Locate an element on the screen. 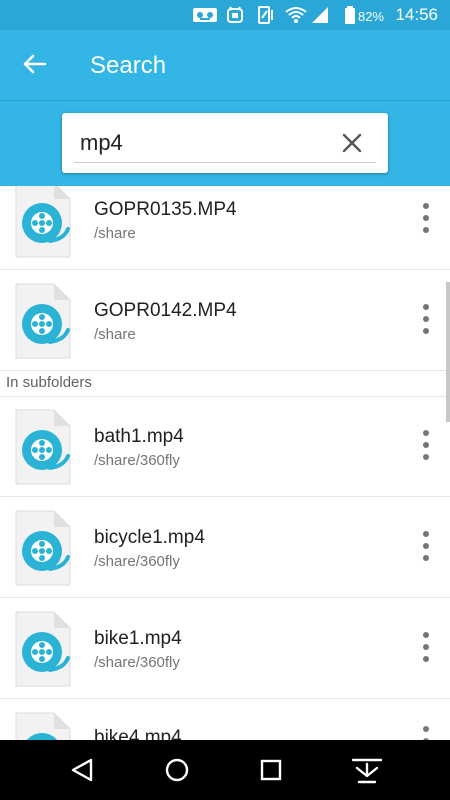 The height and width of the screenshot is (800, 450). wifi-icon is located at coordinates (296, 15).